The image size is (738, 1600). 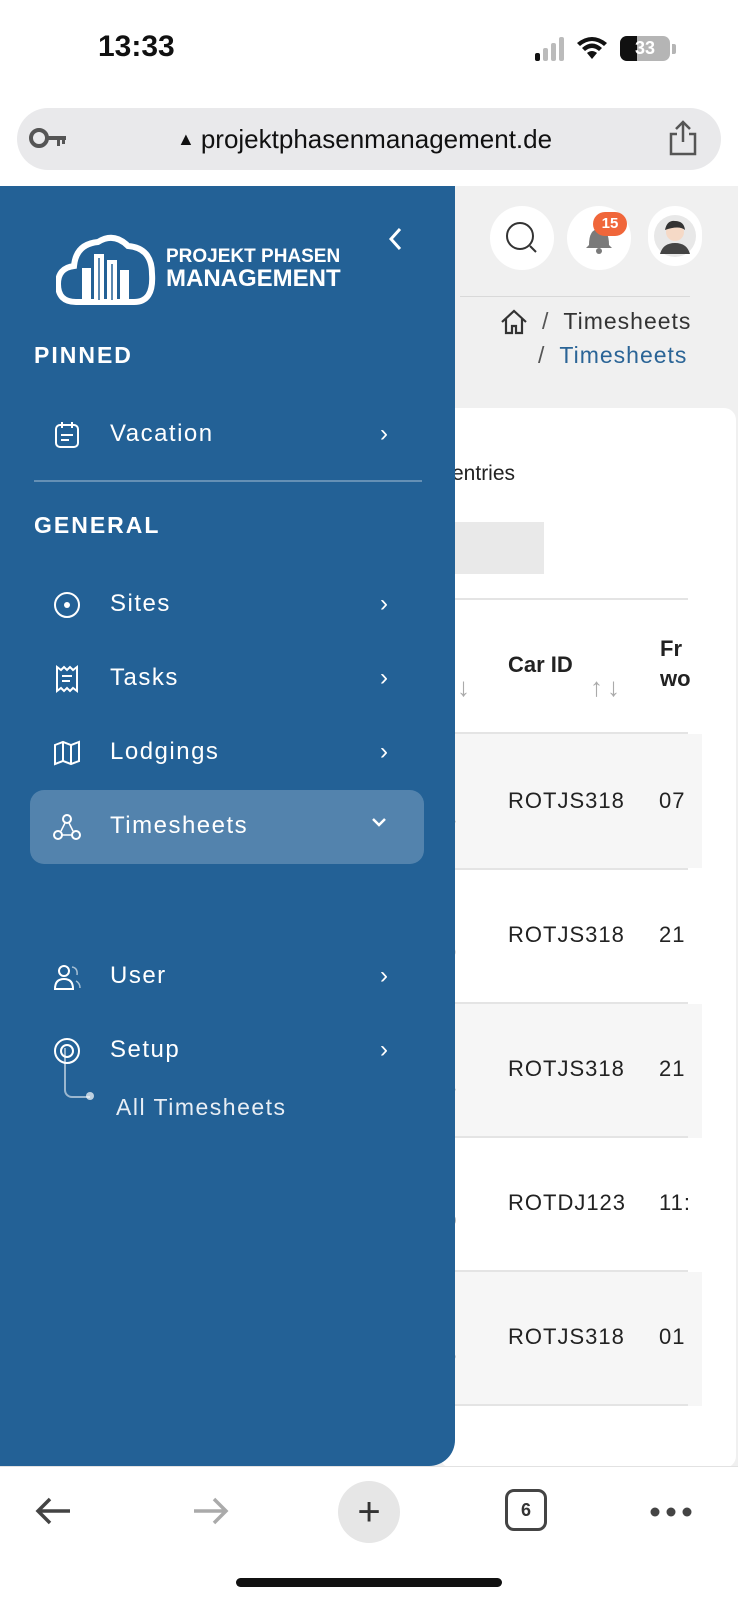 I want to click on collapse-sidebar-button, so click(x=395, y=243).